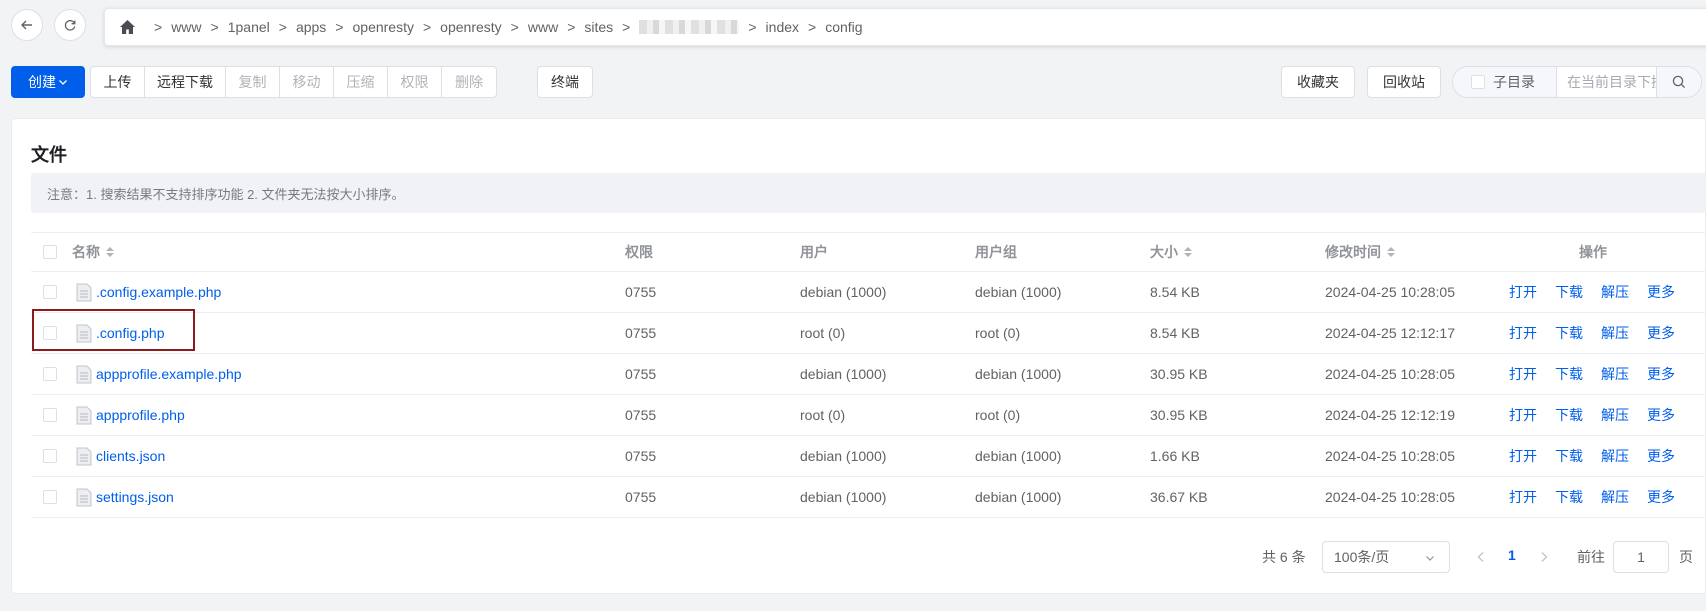  I want to click on breadcrumb-item-index: index, so click(782, 27).